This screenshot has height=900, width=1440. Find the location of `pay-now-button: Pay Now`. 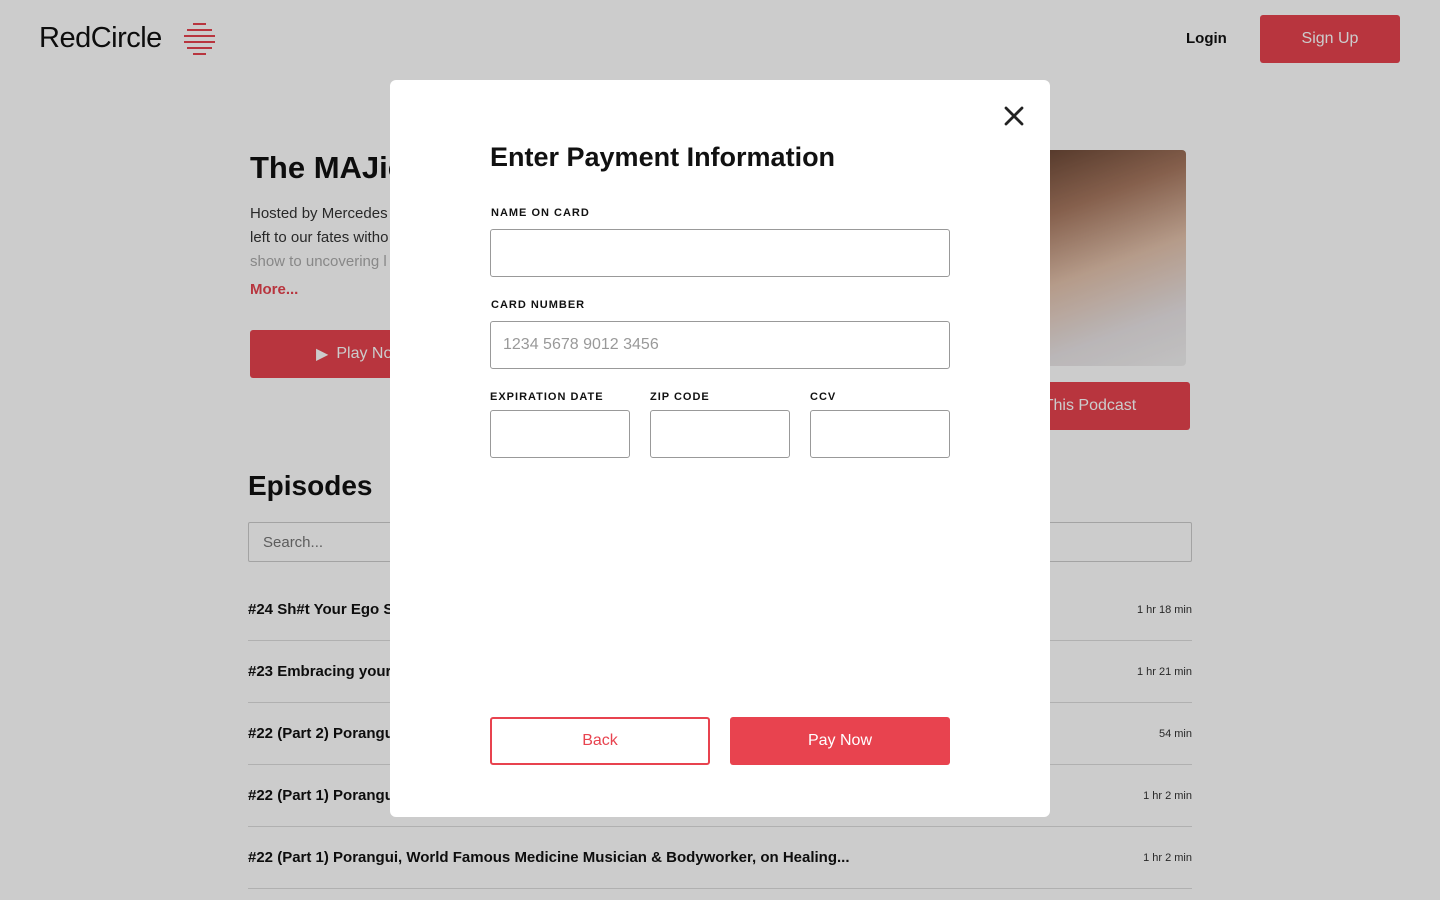

pay-now-button: Pay Now is located at coordinates (840, 741).